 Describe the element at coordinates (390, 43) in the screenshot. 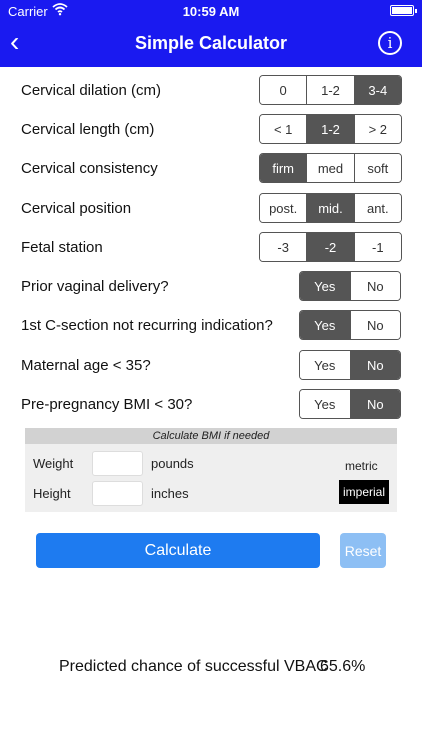

I see `info-icon: i` at that location.